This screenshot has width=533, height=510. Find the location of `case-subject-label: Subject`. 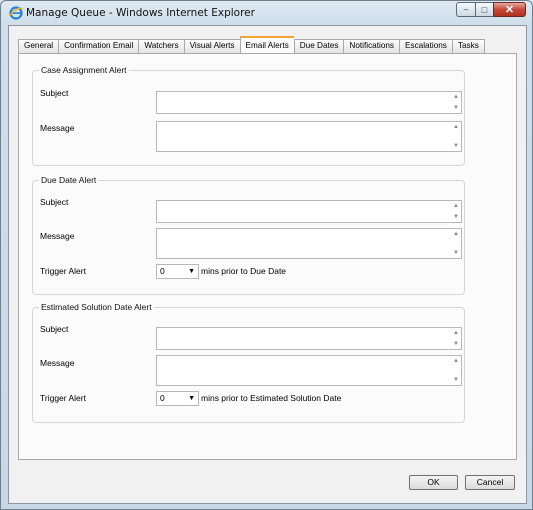

case-subject-label: Subject is located at coordinates (54, 93).